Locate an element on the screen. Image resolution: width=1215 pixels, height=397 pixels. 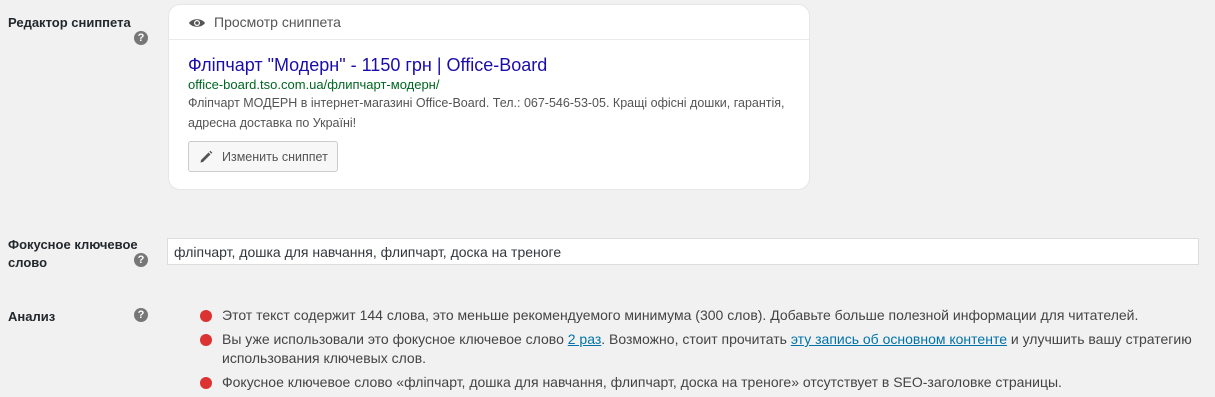
edit-snippet-button: Изменить сниппет is located at coordinates (263, 156).